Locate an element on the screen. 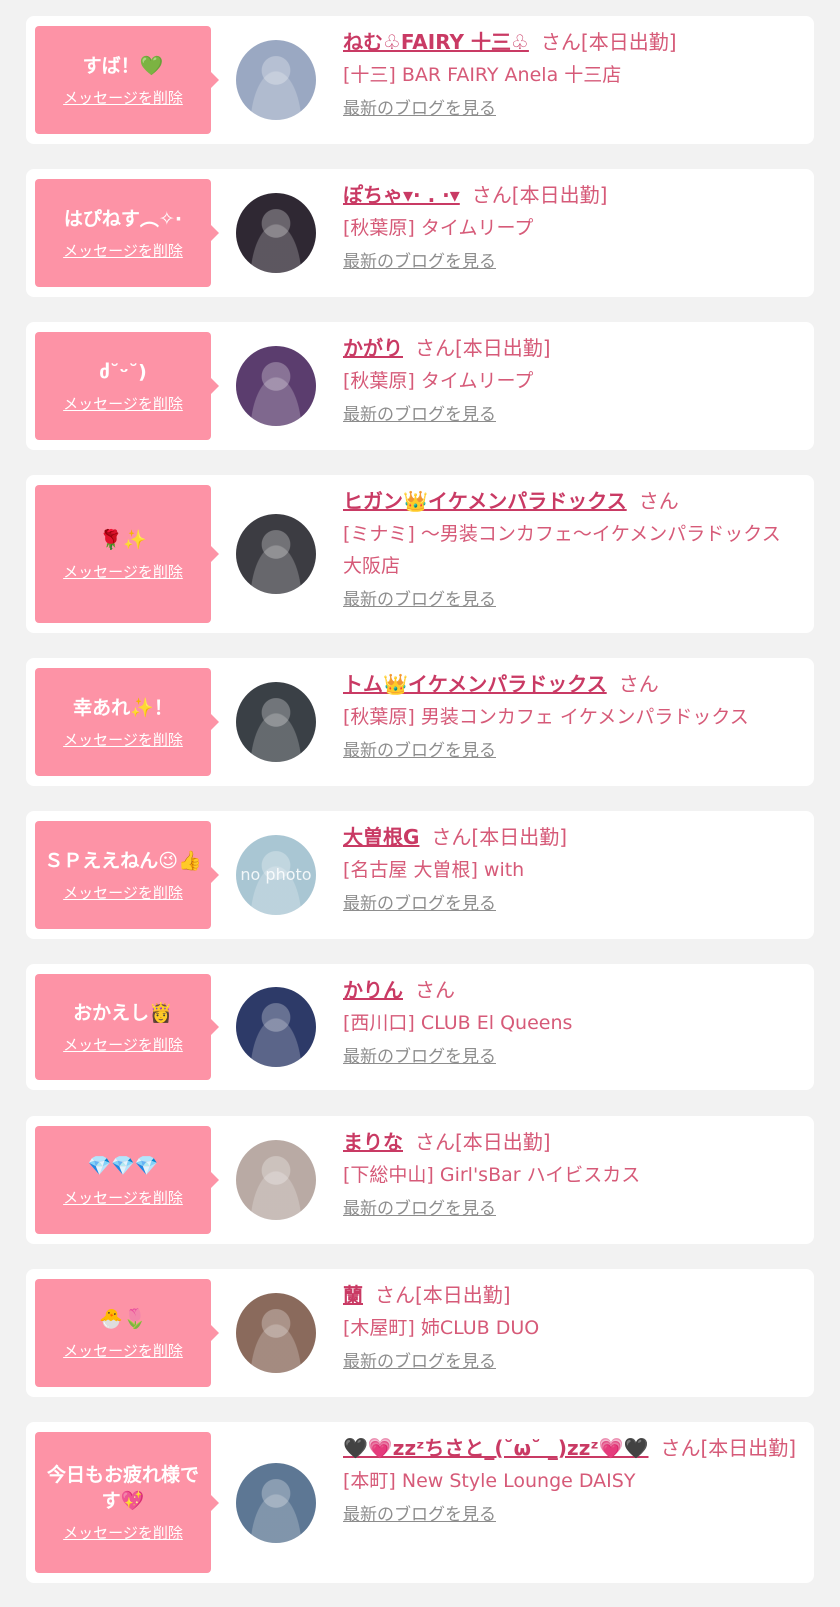 Image resolution: width=840 pixels, height=1607 pixels. avatar: no photo is located at coordinates (276, 875).